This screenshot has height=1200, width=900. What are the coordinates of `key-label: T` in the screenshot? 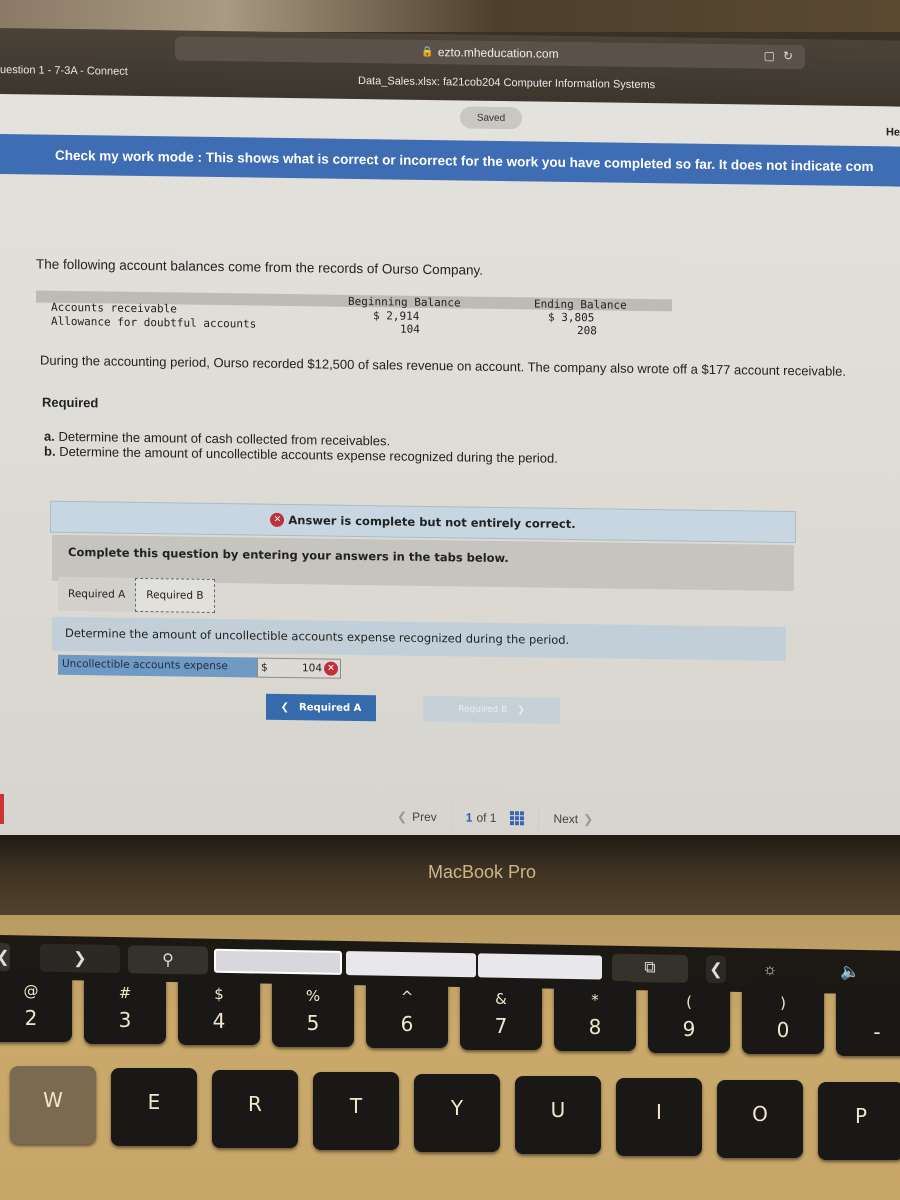 It's located at (356, 1106).